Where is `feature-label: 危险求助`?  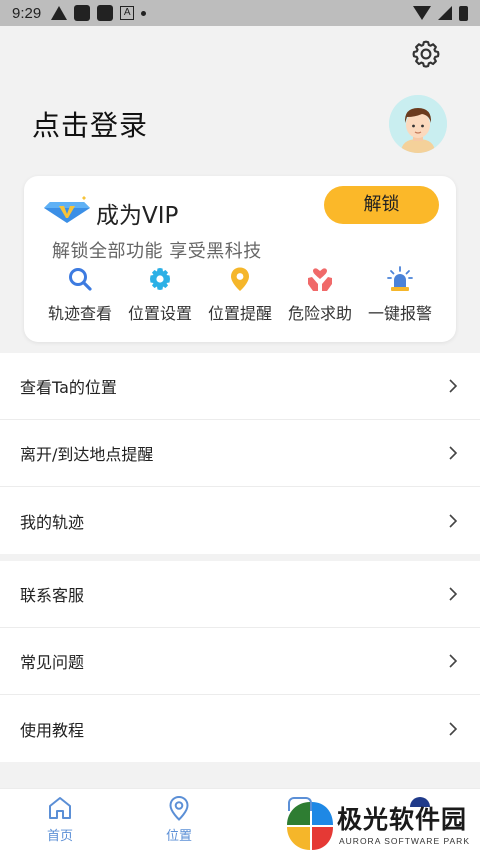 feature-label: 危险求助 is located at coordinates (319, 313).